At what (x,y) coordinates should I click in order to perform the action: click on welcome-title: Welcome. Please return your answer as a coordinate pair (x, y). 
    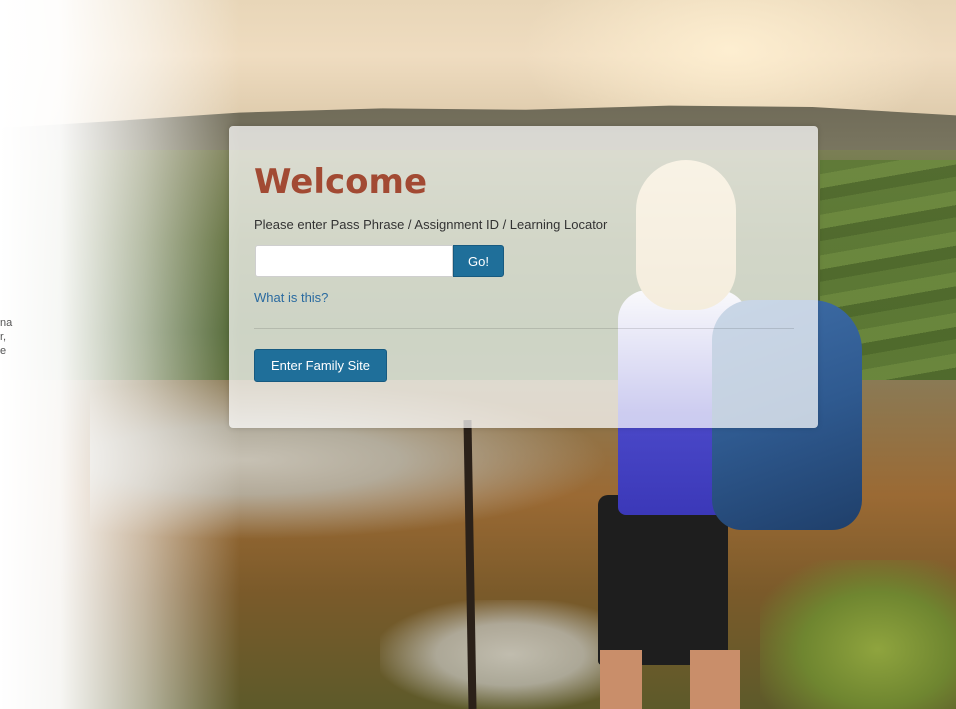
    Looking at the image, I should click on (341, 182).